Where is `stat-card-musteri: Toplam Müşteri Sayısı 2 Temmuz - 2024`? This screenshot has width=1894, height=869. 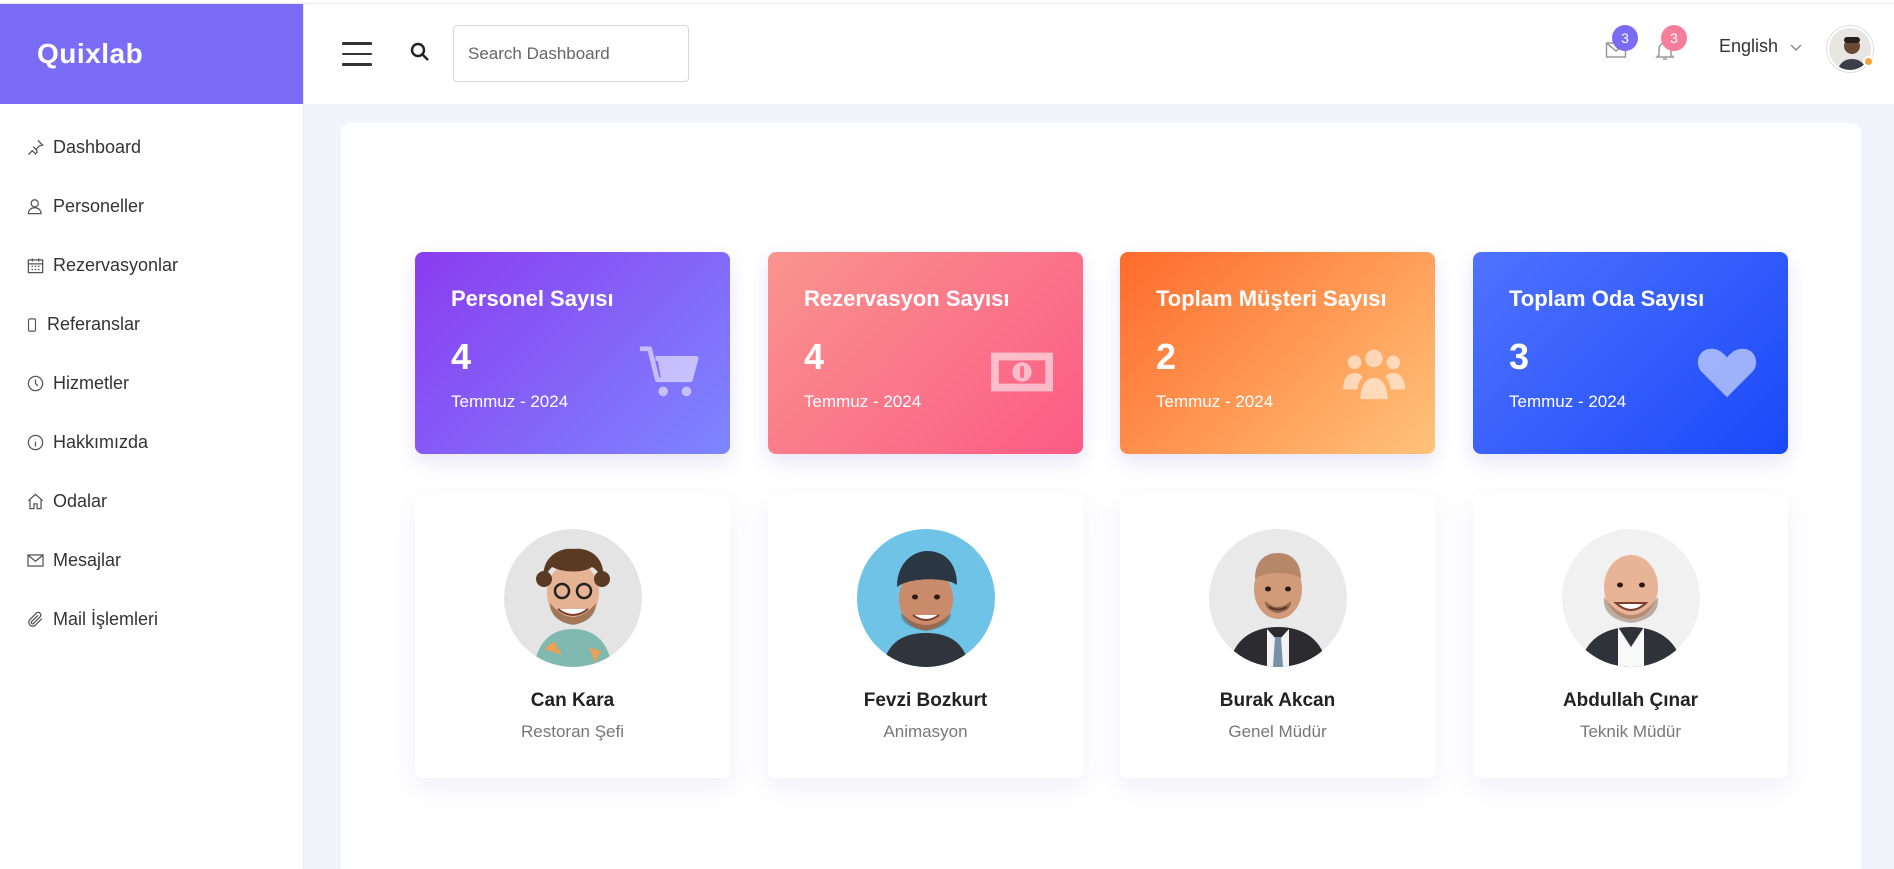
stat-card-musteri: Toplam Müşteri Sayısı 2 Temmuz - 2024 is located at coordinates (1277, 353).